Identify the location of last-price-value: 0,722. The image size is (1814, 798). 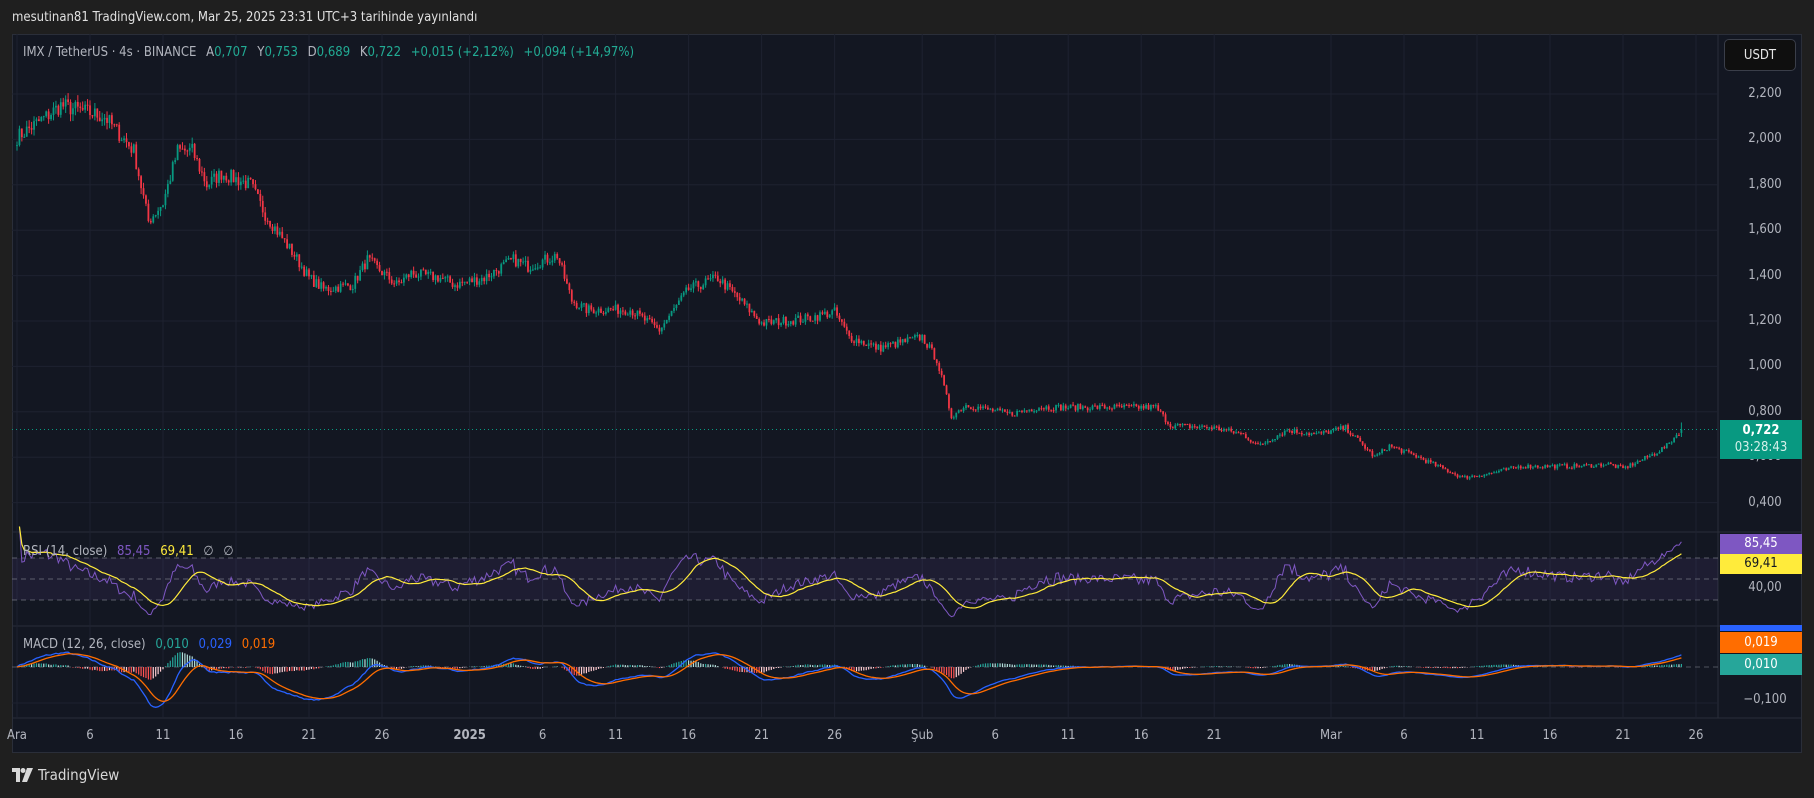
(1761, 430).